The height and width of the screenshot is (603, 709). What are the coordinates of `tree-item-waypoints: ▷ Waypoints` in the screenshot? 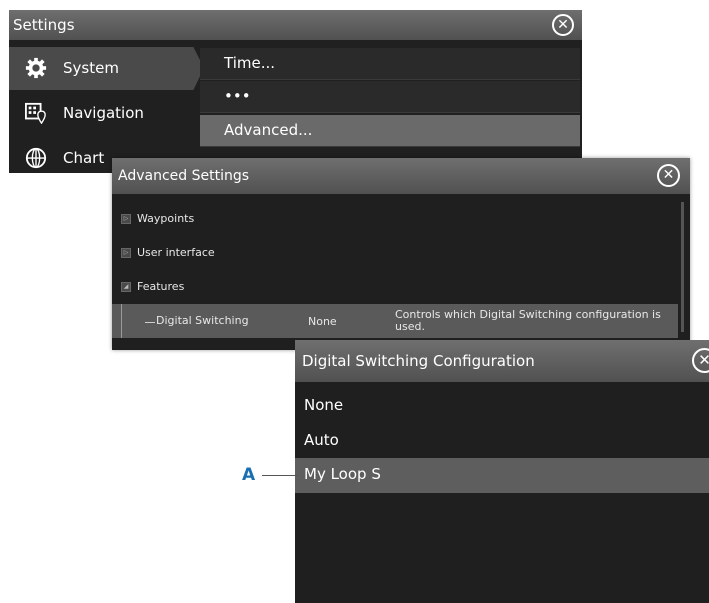 It's located at (395, 219).